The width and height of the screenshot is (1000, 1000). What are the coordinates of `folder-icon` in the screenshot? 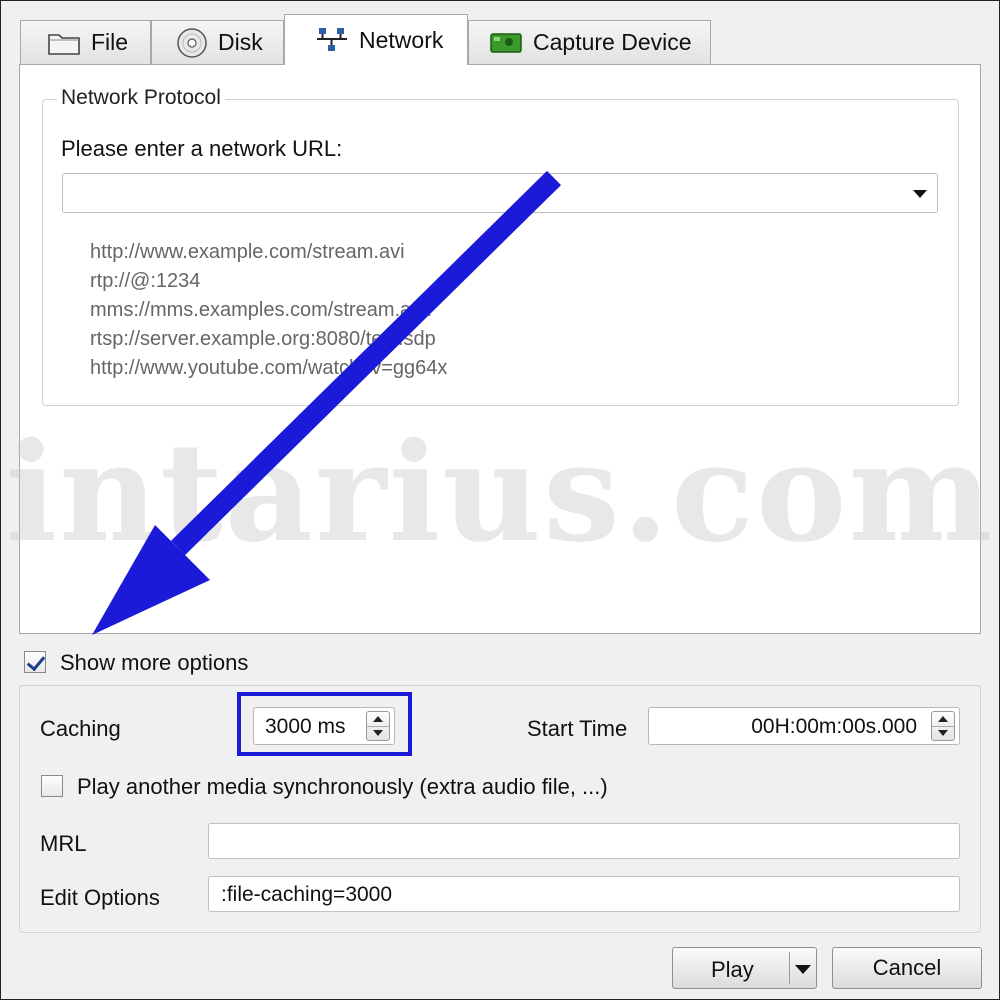 It's located at (64, 43).